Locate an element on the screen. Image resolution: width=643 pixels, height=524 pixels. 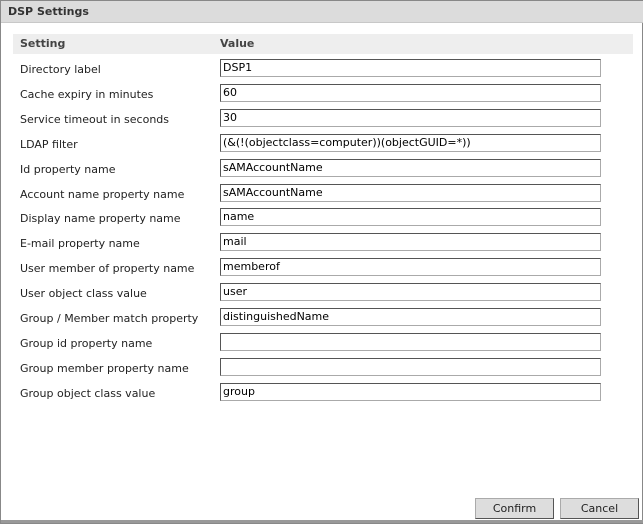
setting-value-input: 30 is located at coordinates (410, 117).